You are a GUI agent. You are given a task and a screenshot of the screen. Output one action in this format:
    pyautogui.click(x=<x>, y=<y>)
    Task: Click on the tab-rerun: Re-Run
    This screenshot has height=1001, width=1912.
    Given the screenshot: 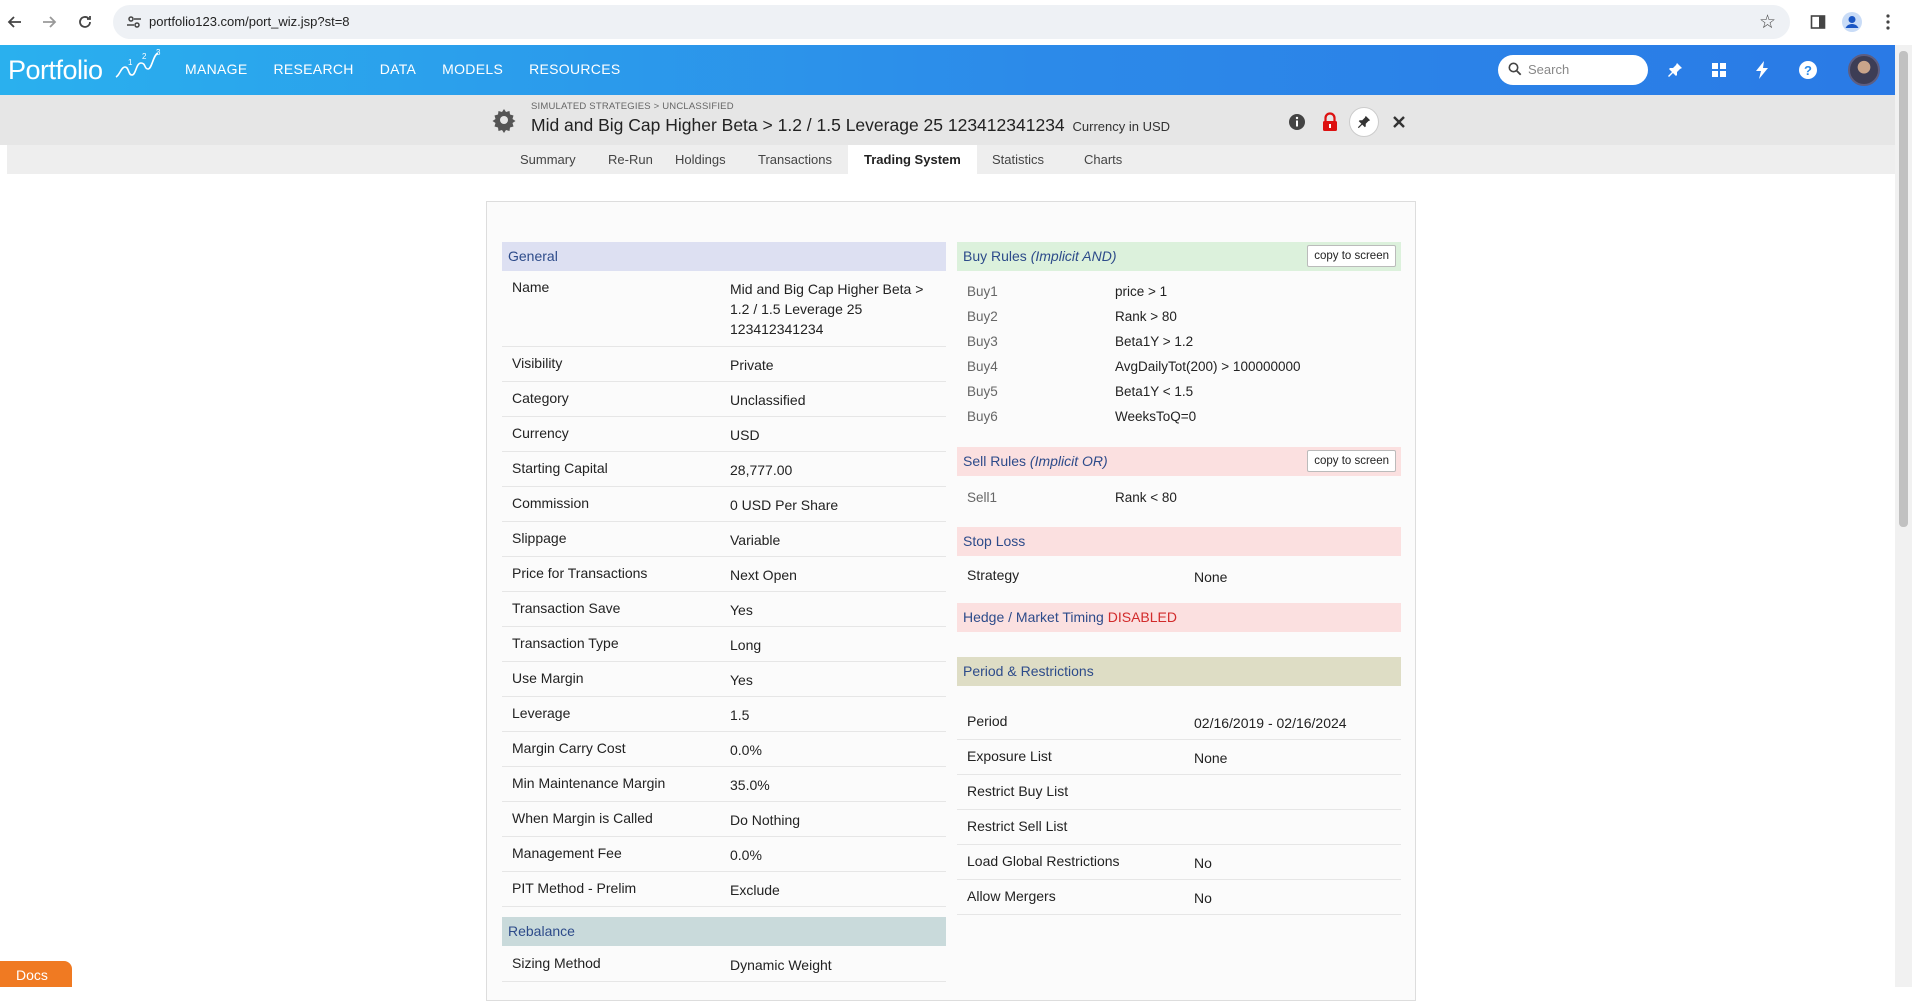 What is the action you would take?
    pyautogui.click(x=630, y=159)
    